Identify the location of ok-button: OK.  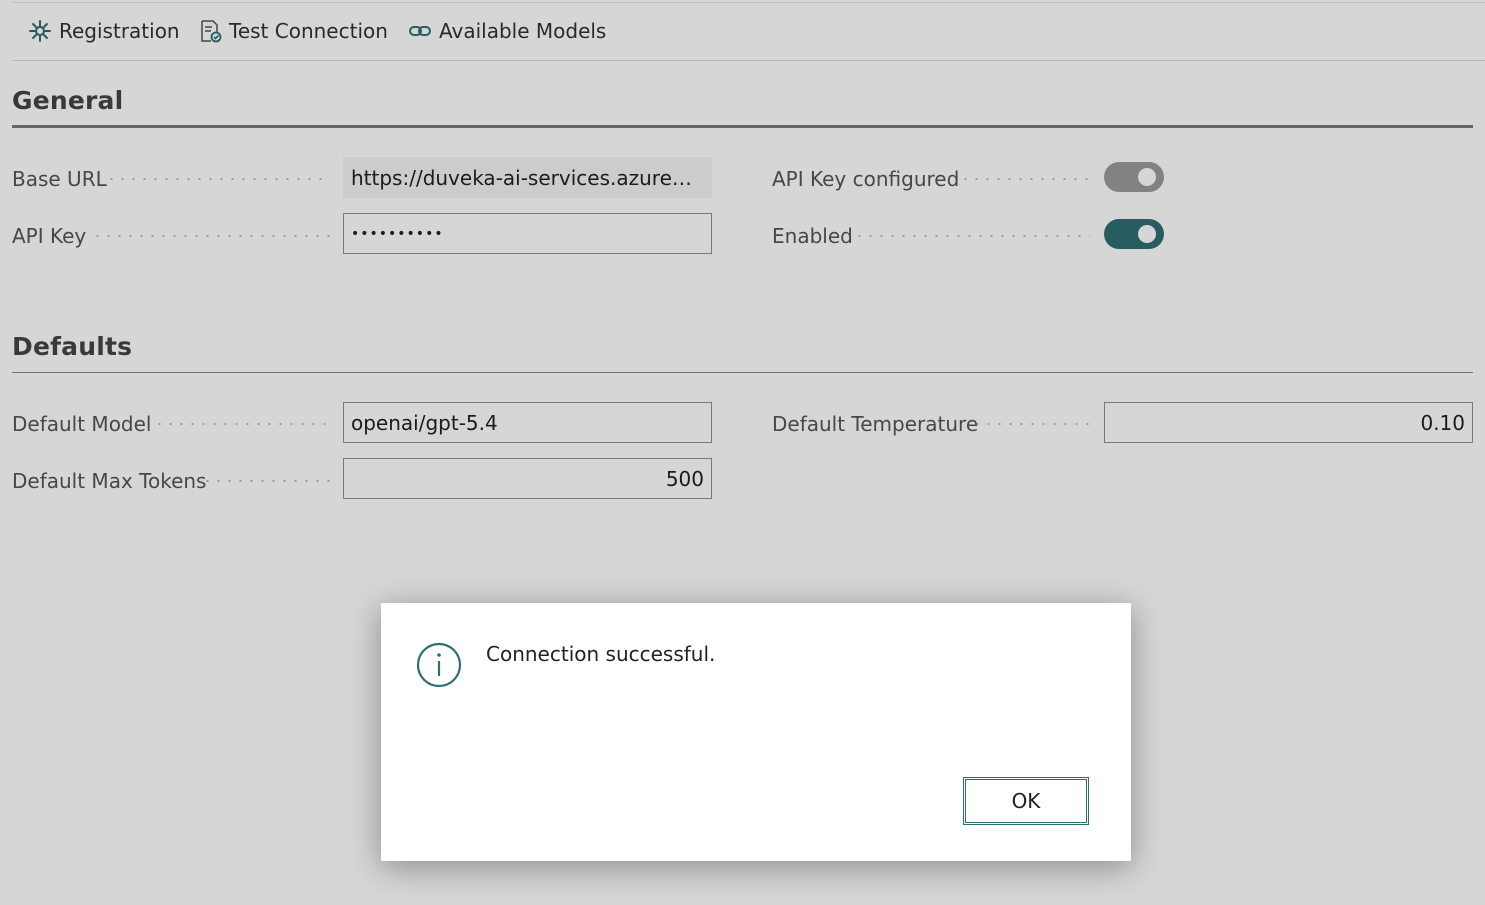
(1026, 801).